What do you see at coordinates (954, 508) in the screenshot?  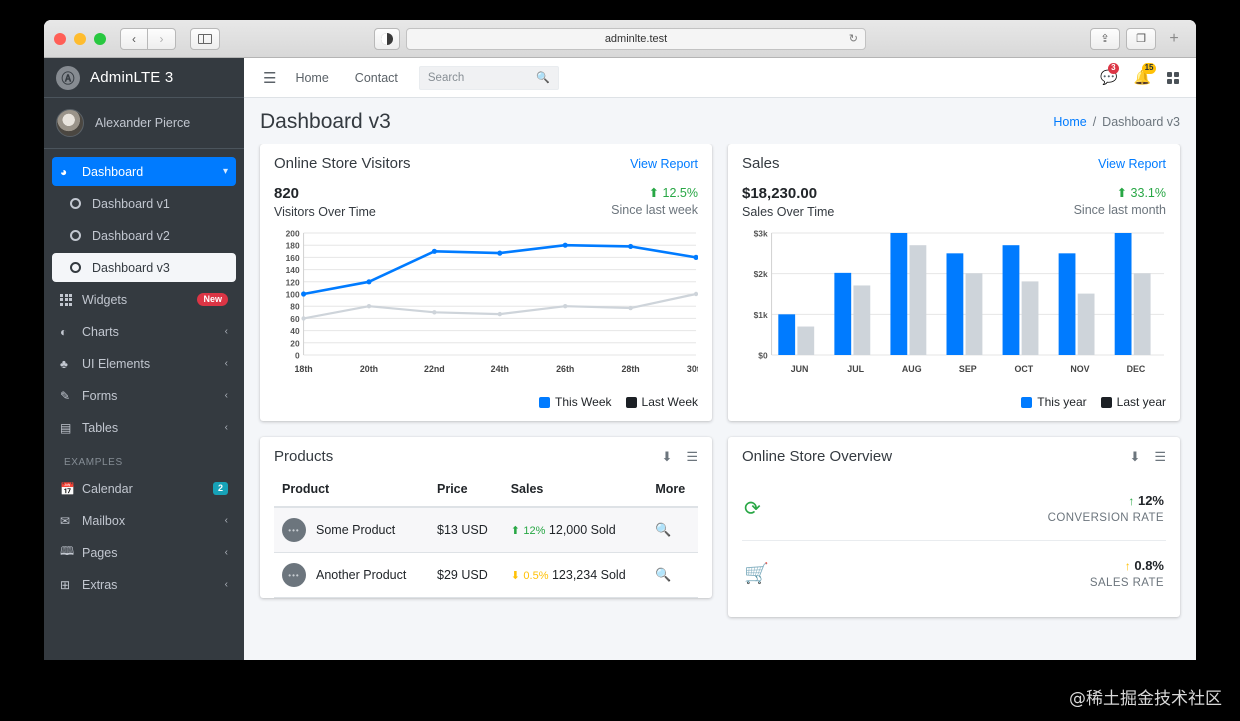 I see `overview-row-conversion: ⟳ ↑ 12% CONVERSION RATE` at bounding box center [954, 508].